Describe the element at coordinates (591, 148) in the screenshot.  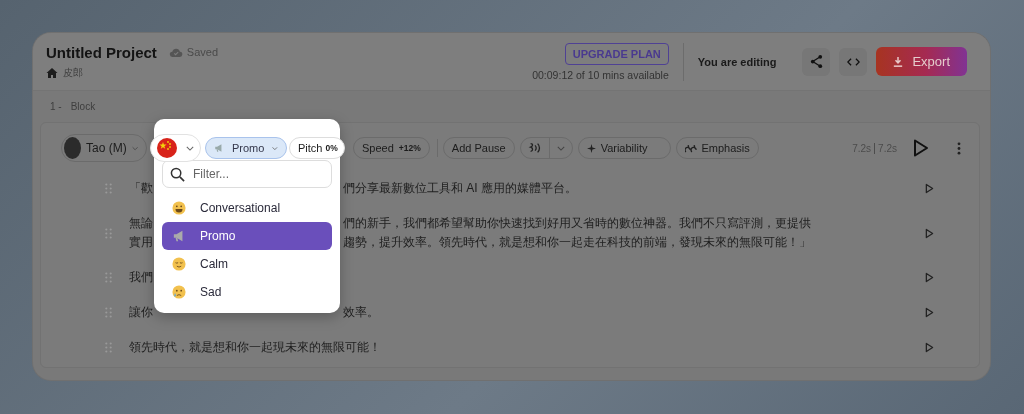
I see `sparkle-icon` at that location.